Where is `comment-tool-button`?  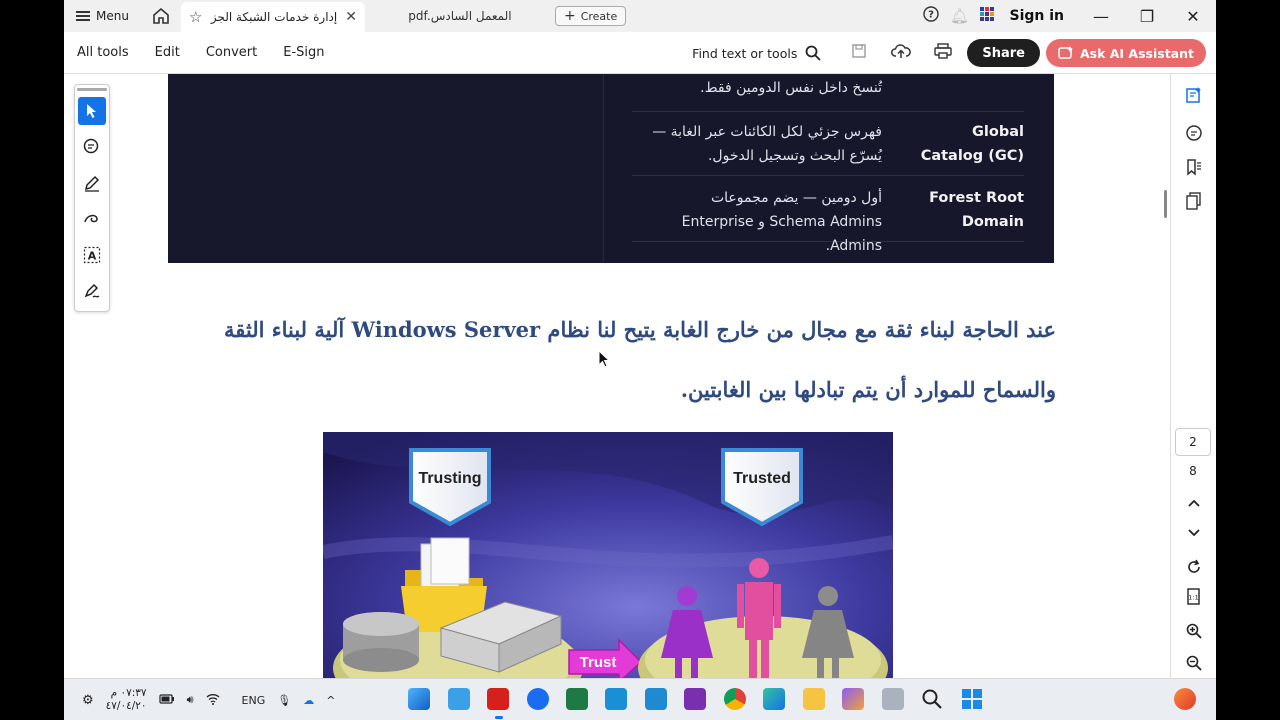 comment-tool-button is located at coordinates (92, 147).